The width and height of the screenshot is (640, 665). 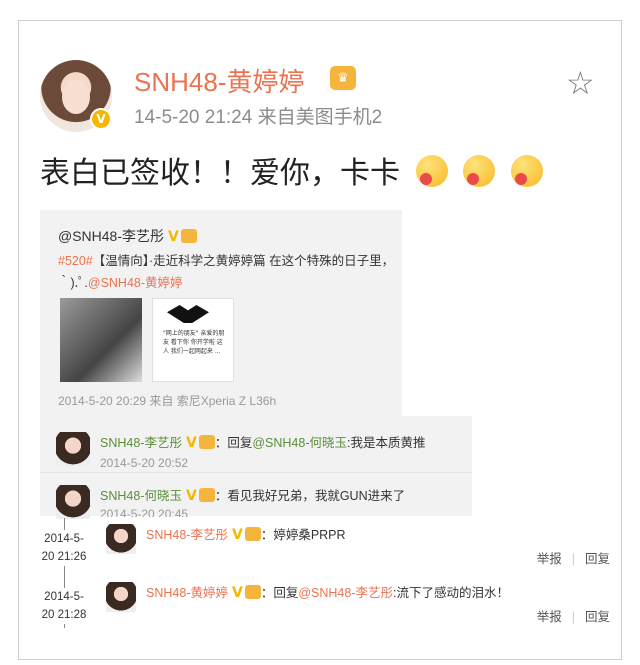 I want to click on repost-author-row: @SNH48-李艺彤 V, so click(x=127, y=236).